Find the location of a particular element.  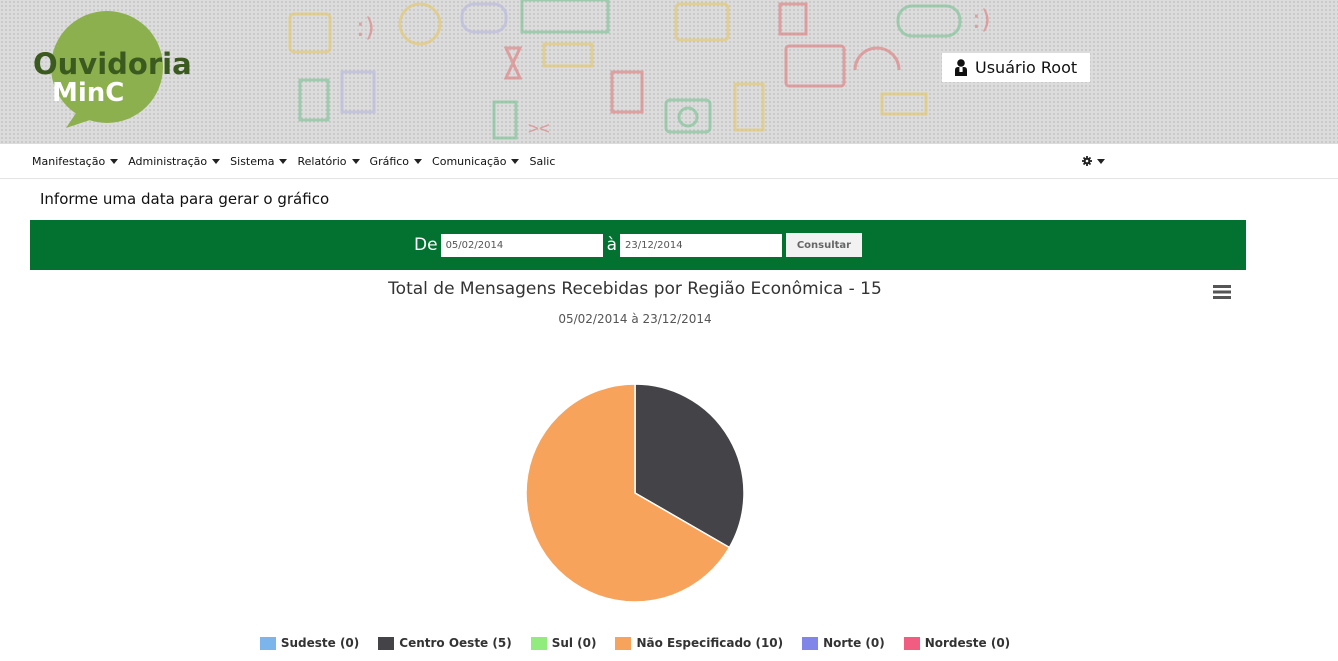

hourglass-icon is located at coordinates (513, 63).